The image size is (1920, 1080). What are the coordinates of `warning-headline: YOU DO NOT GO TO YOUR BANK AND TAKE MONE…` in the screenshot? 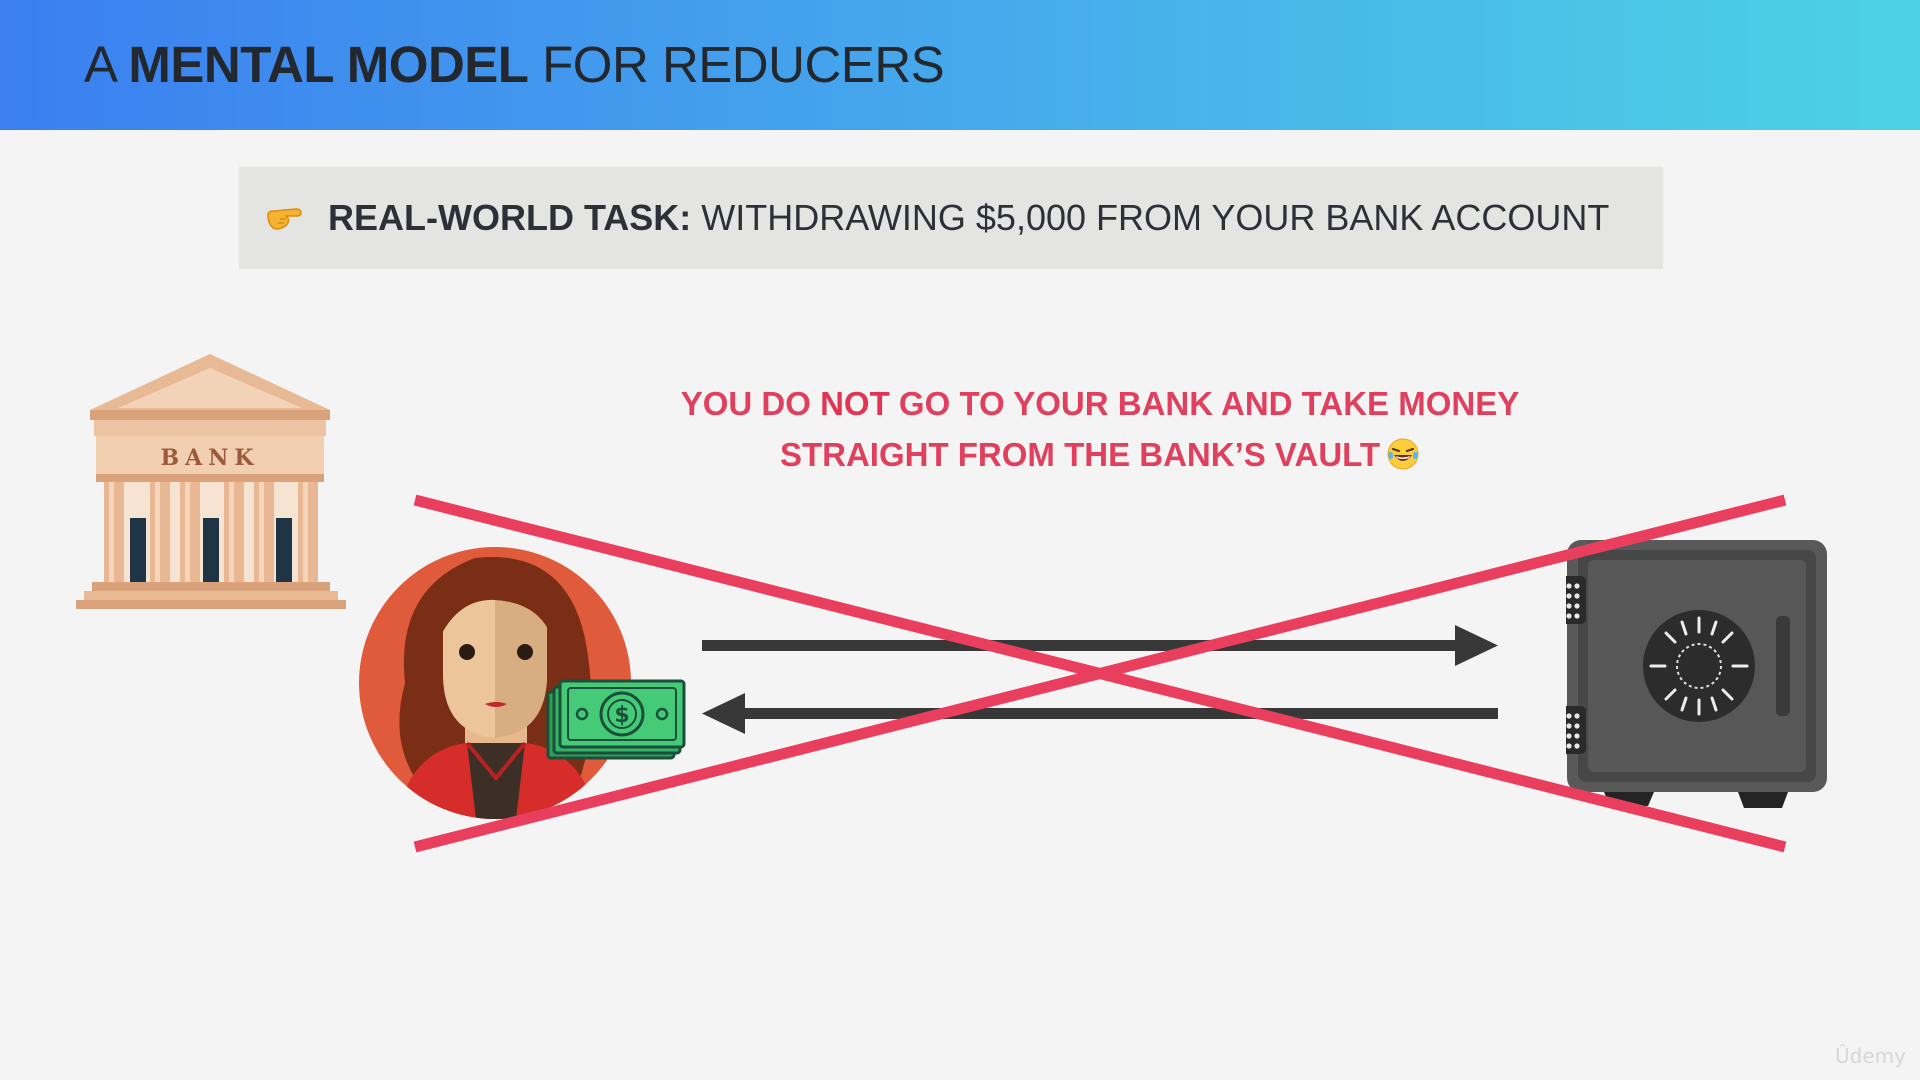 It's located at (1100, 429).